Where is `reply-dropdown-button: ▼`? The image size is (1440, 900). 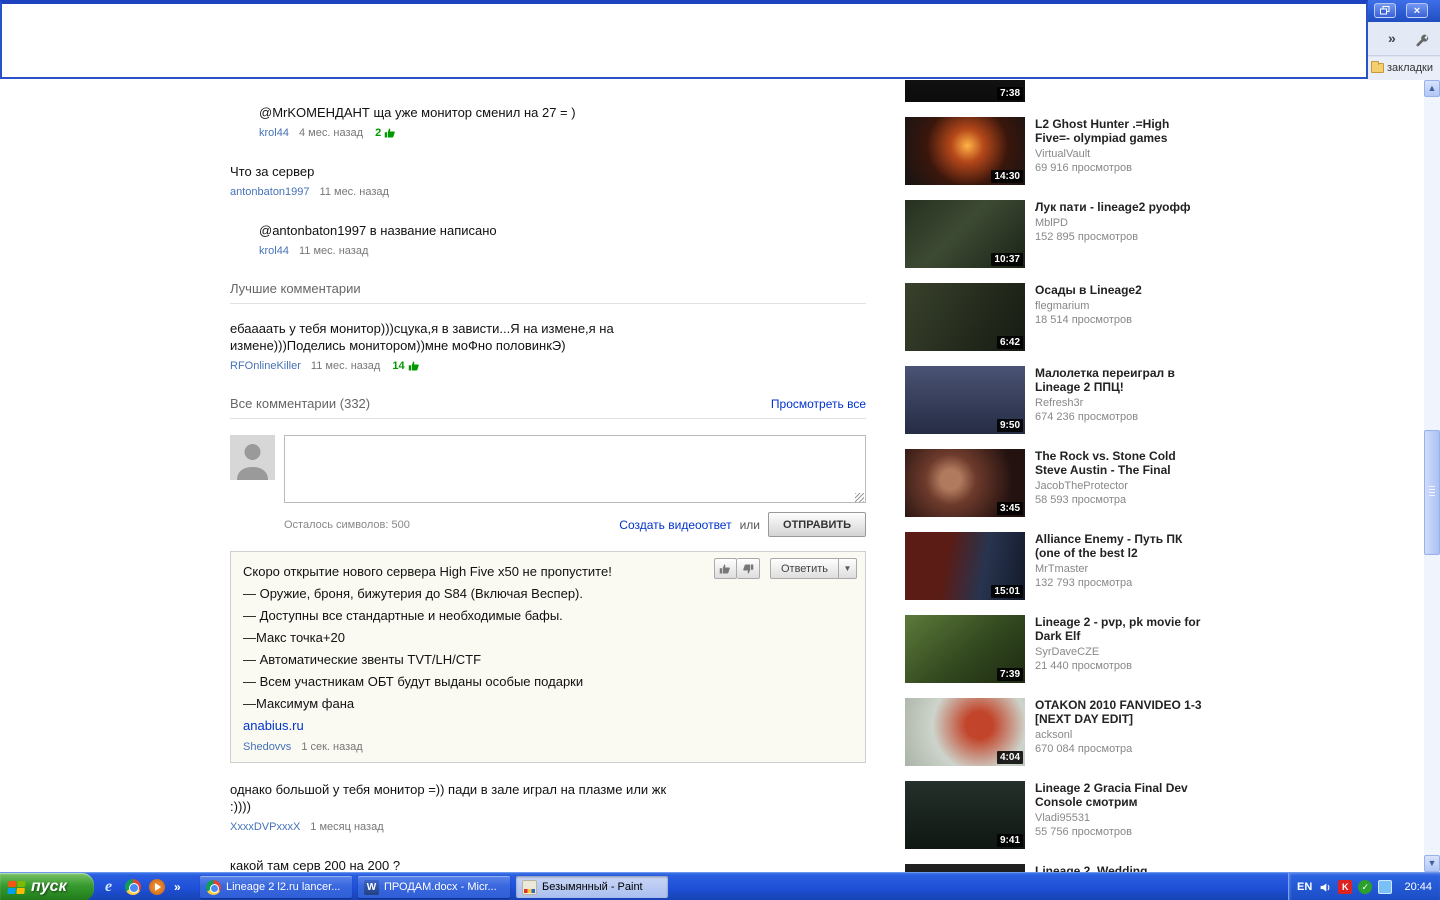 reply-dropdown-button: ▼ is located at coordinates (848, 568).